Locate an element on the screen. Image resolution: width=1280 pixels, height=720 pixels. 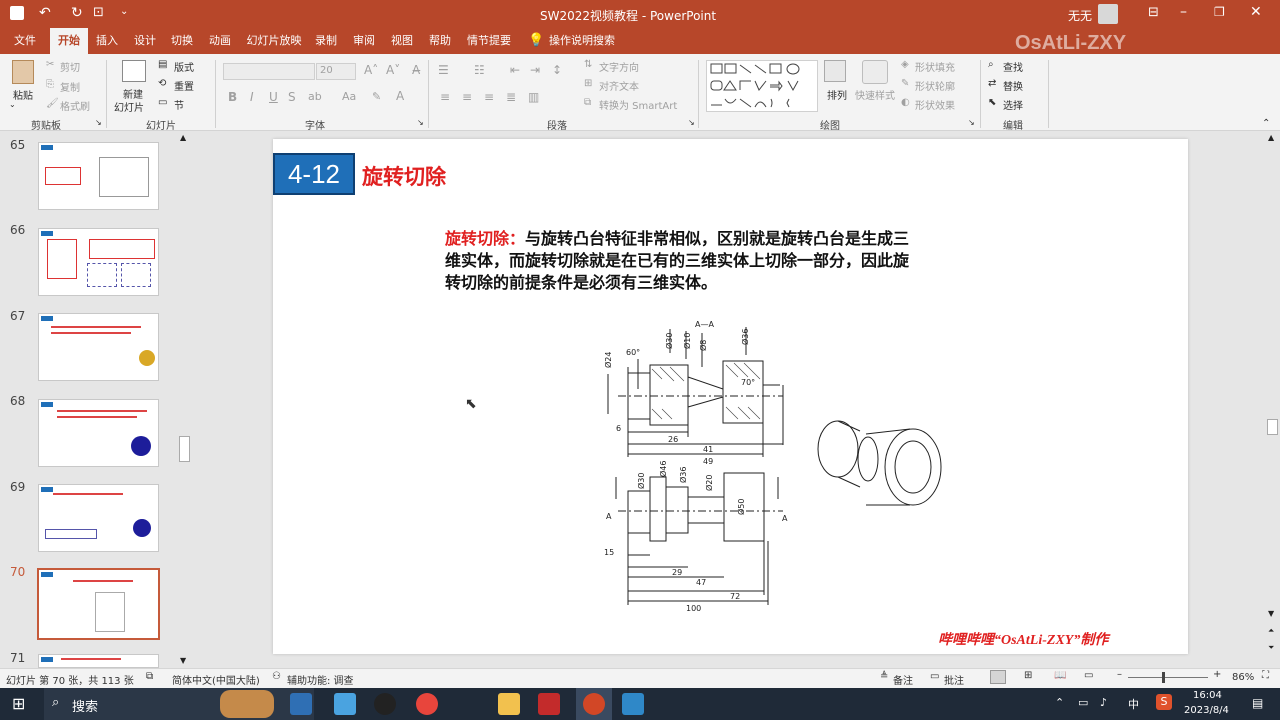
increase-font-icon: A˄ is located at coordinates (371, 70).